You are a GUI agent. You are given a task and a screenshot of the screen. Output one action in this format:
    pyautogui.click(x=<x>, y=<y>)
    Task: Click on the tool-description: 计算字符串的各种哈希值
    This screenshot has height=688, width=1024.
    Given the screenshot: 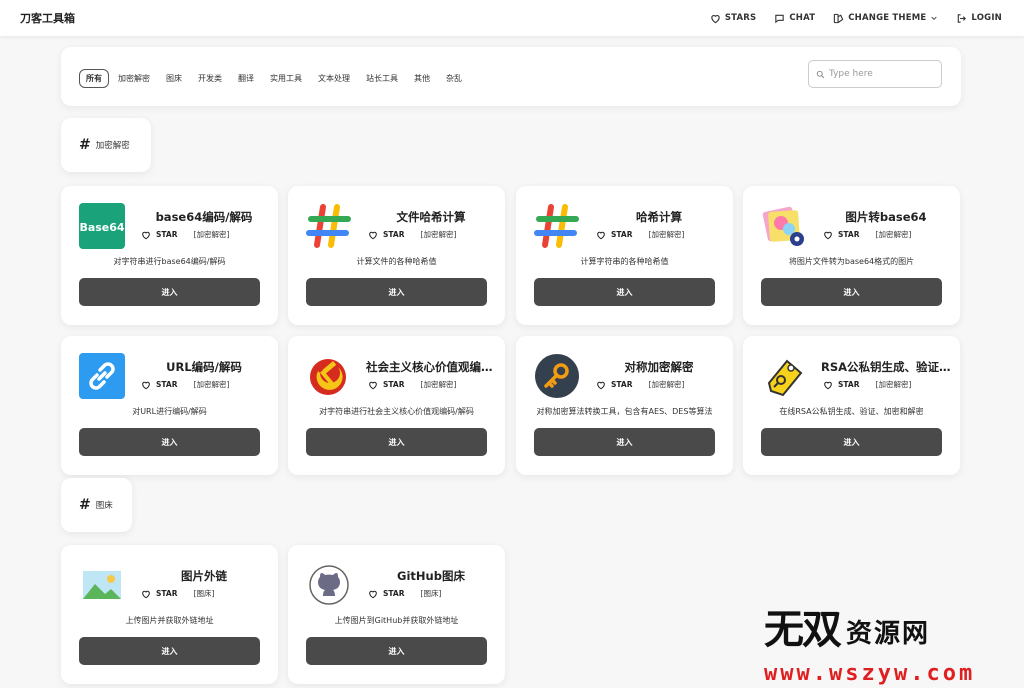 What is the action you would take?
    pyautogui.click(x=624, y=261)
    